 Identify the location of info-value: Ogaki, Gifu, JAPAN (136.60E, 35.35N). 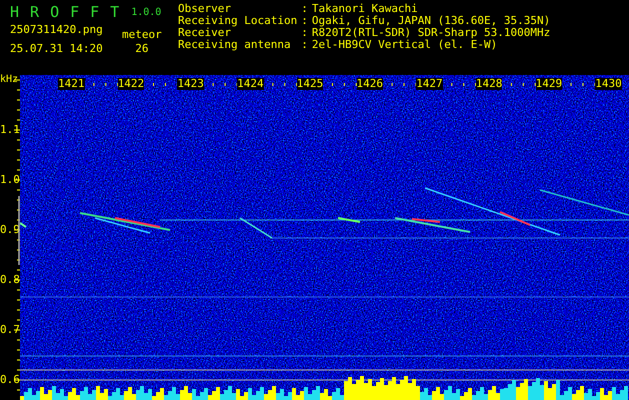
(431, 21).